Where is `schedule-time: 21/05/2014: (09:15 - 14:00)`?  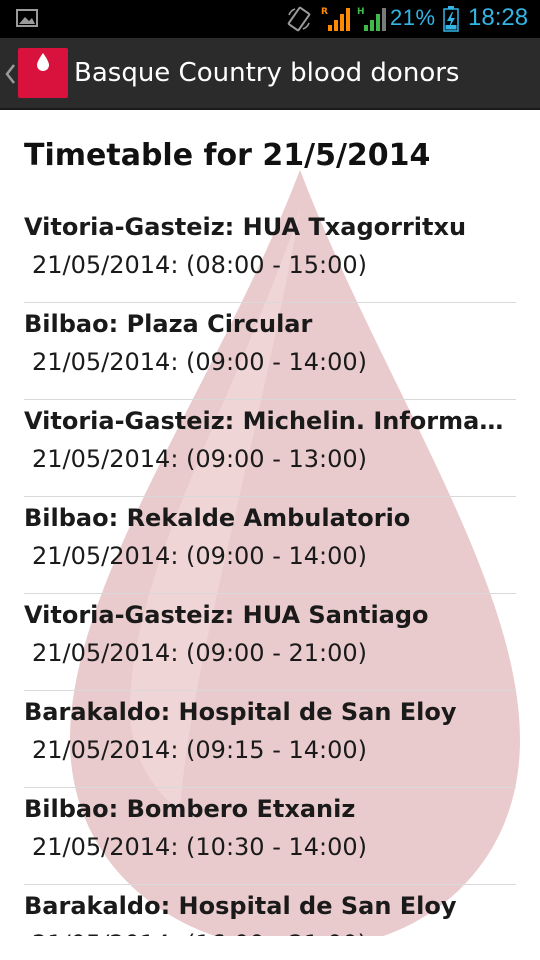
schedule-time: 21/05/2014: (09:15 - 14:00) is located at coordinates (200, 750).